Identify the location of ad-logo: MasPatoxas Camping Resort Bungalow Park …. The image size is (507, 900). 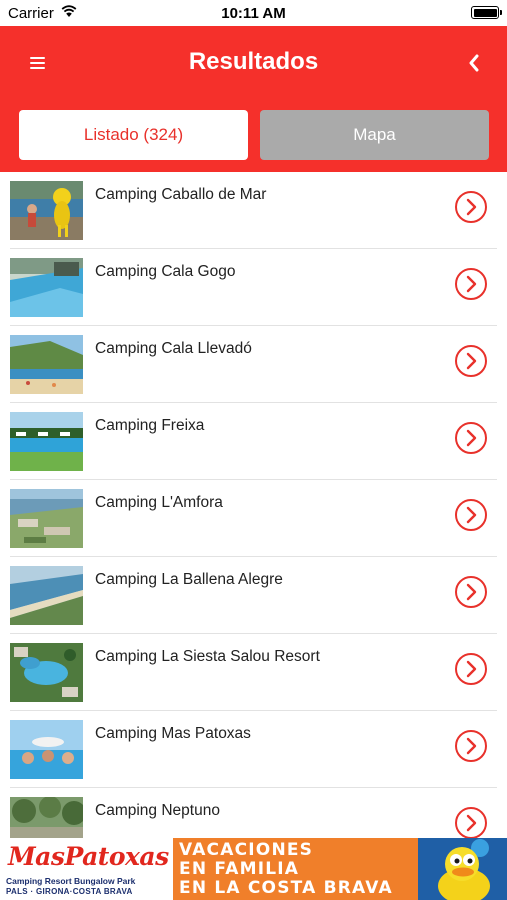
(86, 869).